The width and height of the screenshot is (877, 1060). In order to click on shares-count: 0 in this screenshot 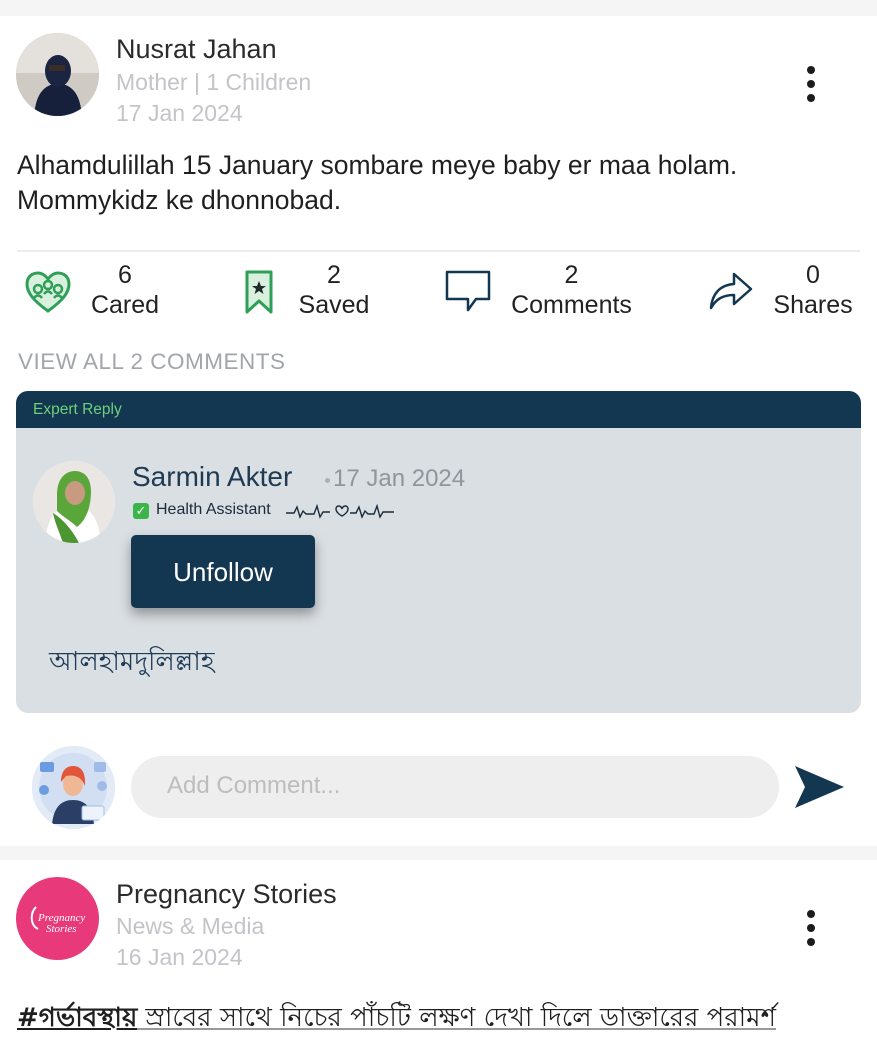, I will do `click(813, 275)`.